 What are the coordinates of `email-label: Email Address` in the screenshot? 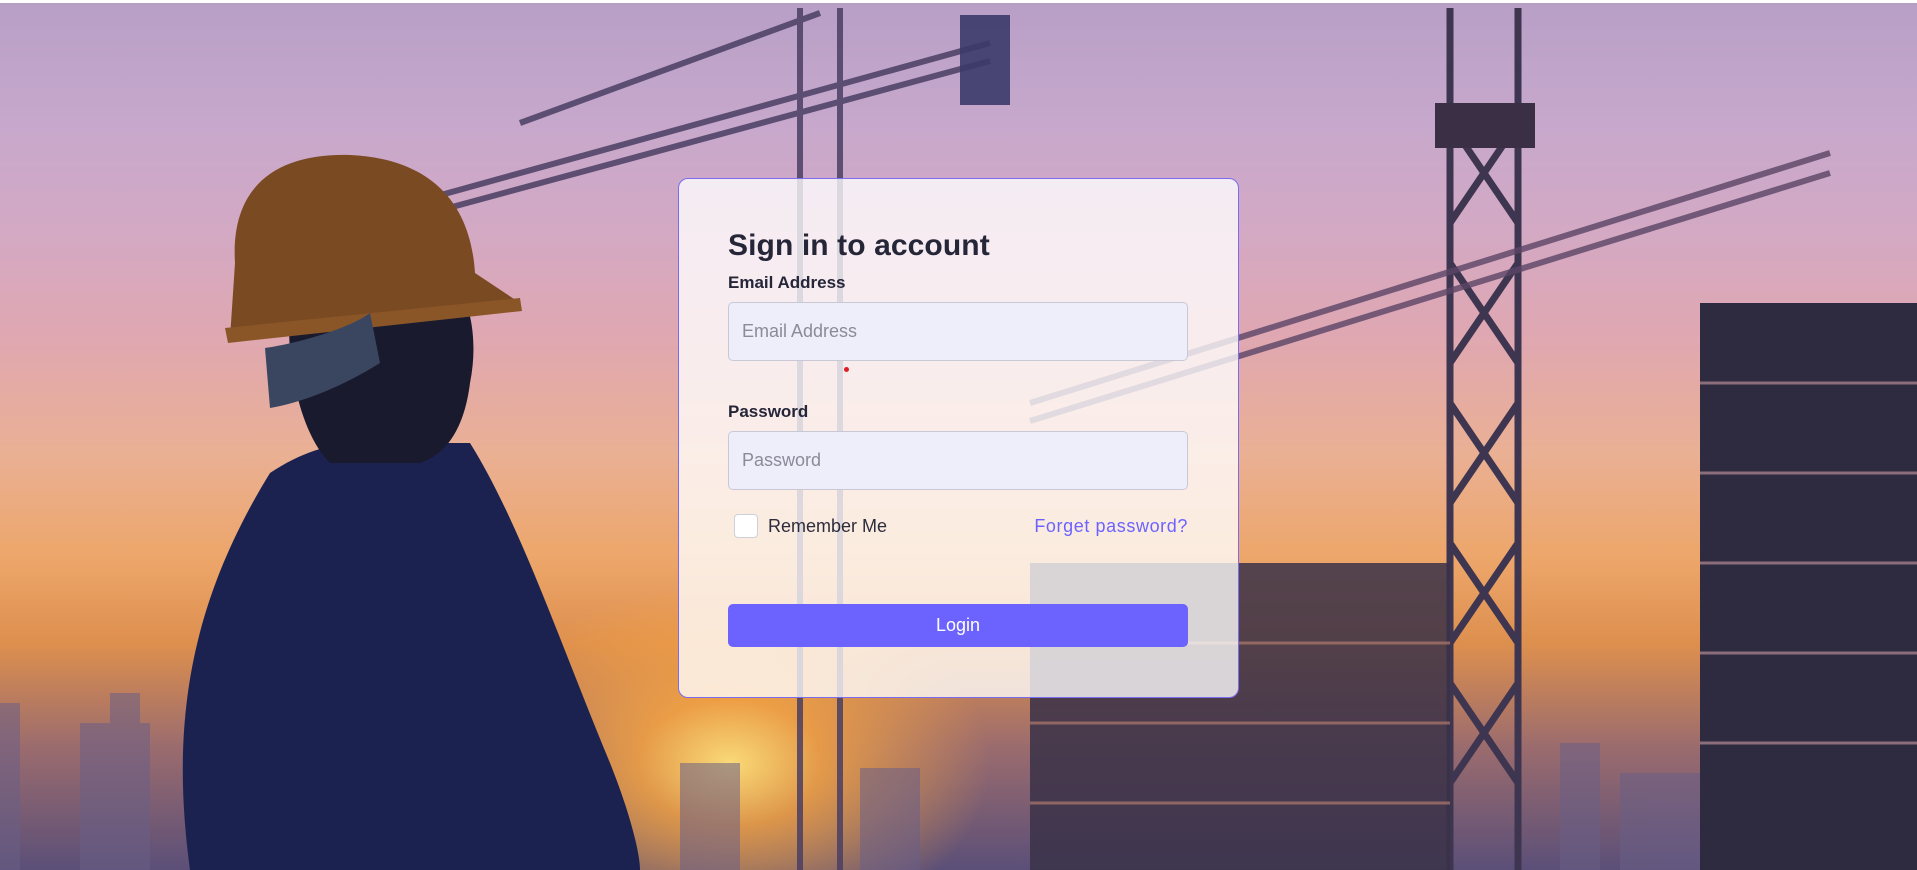 It's located at (787, 282).